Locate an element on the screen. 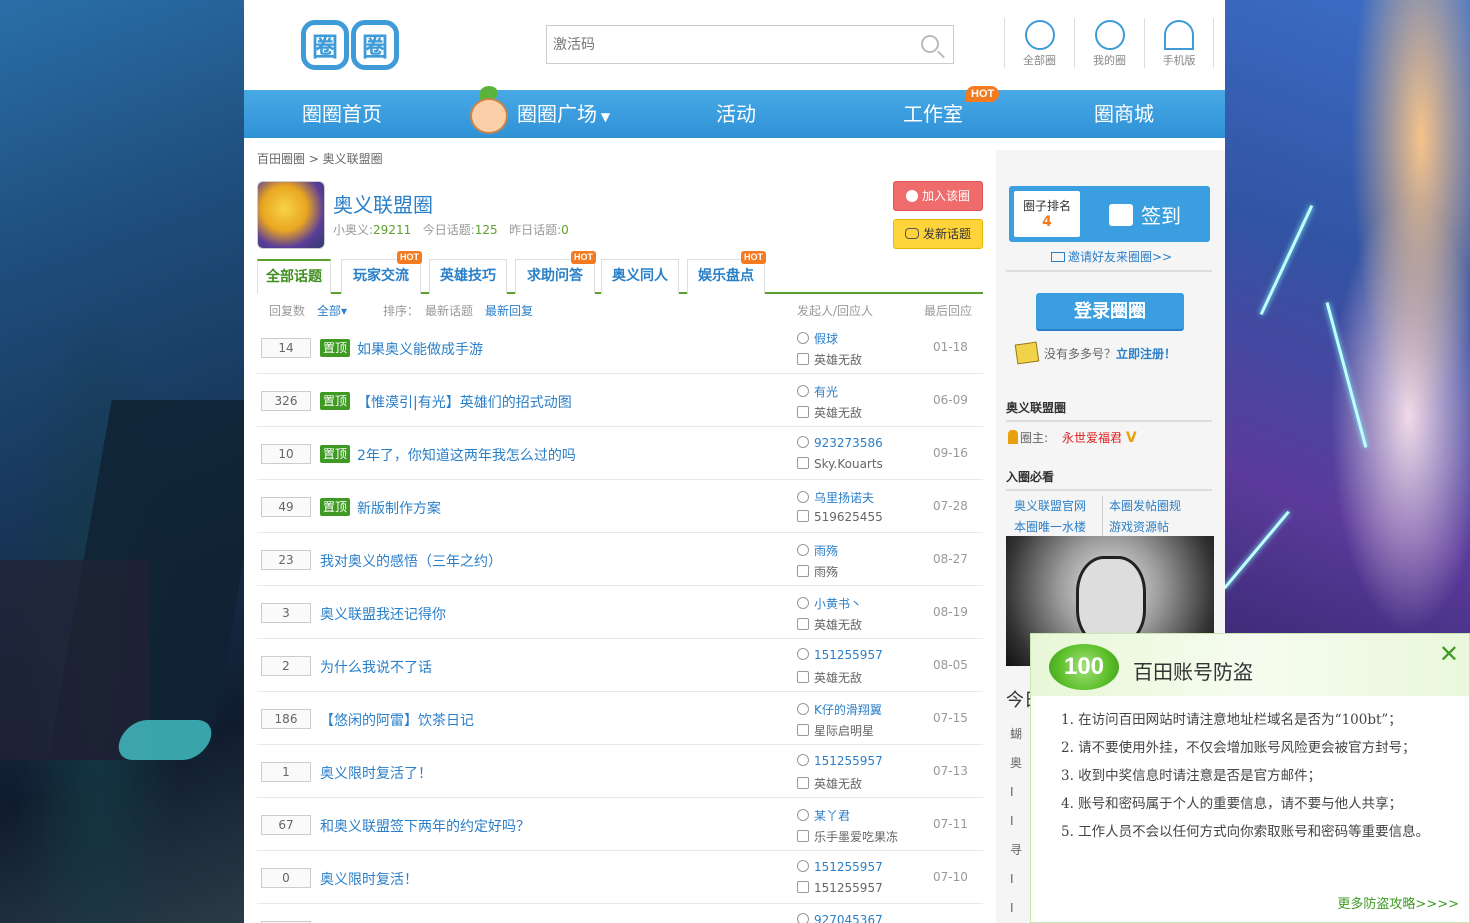 This screenshot has width=1470, height=923. circle-title: 奥义联盟圈 is located at coordinates (383, 203).